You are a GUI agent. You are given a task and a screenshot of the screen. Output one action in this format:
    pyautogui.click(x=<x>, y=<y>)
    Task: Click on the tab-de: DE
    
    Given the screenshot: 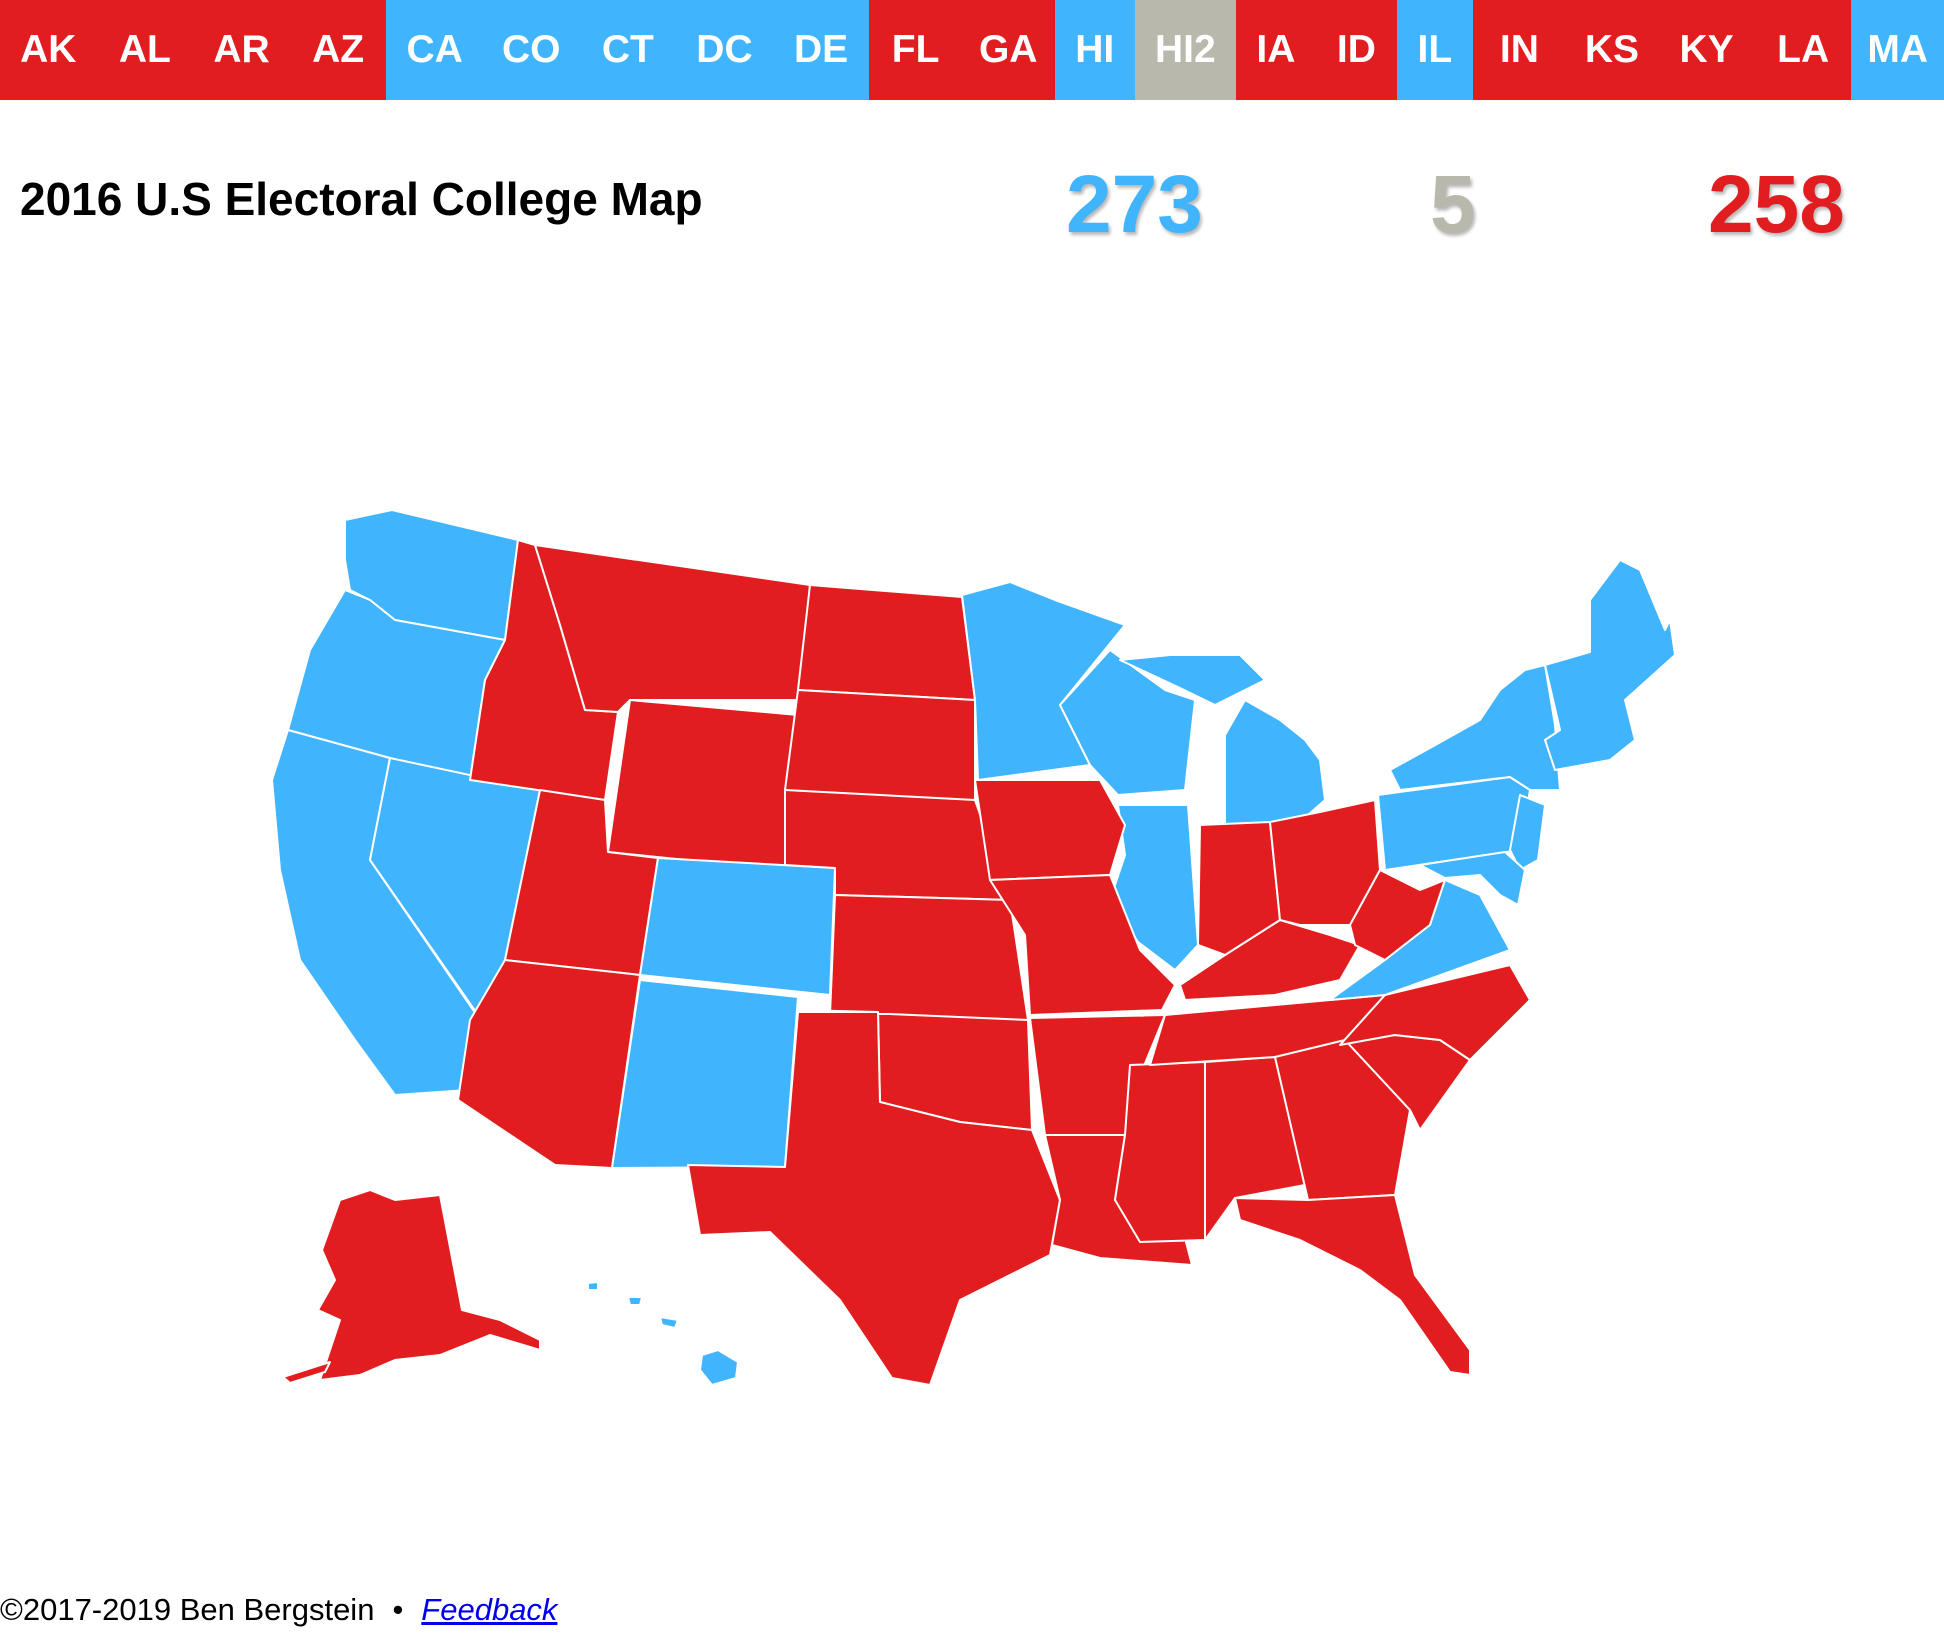 What is the action you would take?
    pyautogui.click(x=821, y=50)
    